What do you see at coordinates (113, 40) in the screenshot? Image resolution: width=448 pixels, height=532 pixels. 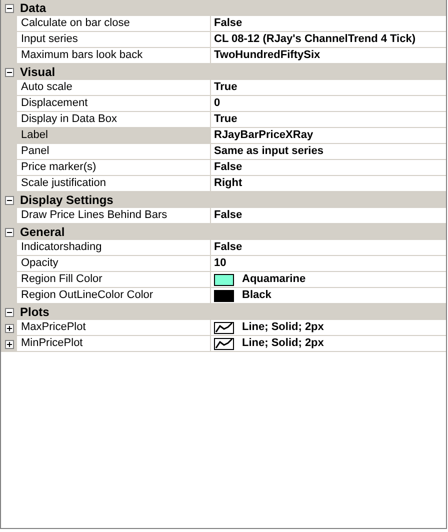 I see `property-name: Input series` at bounding box center [113, 40].